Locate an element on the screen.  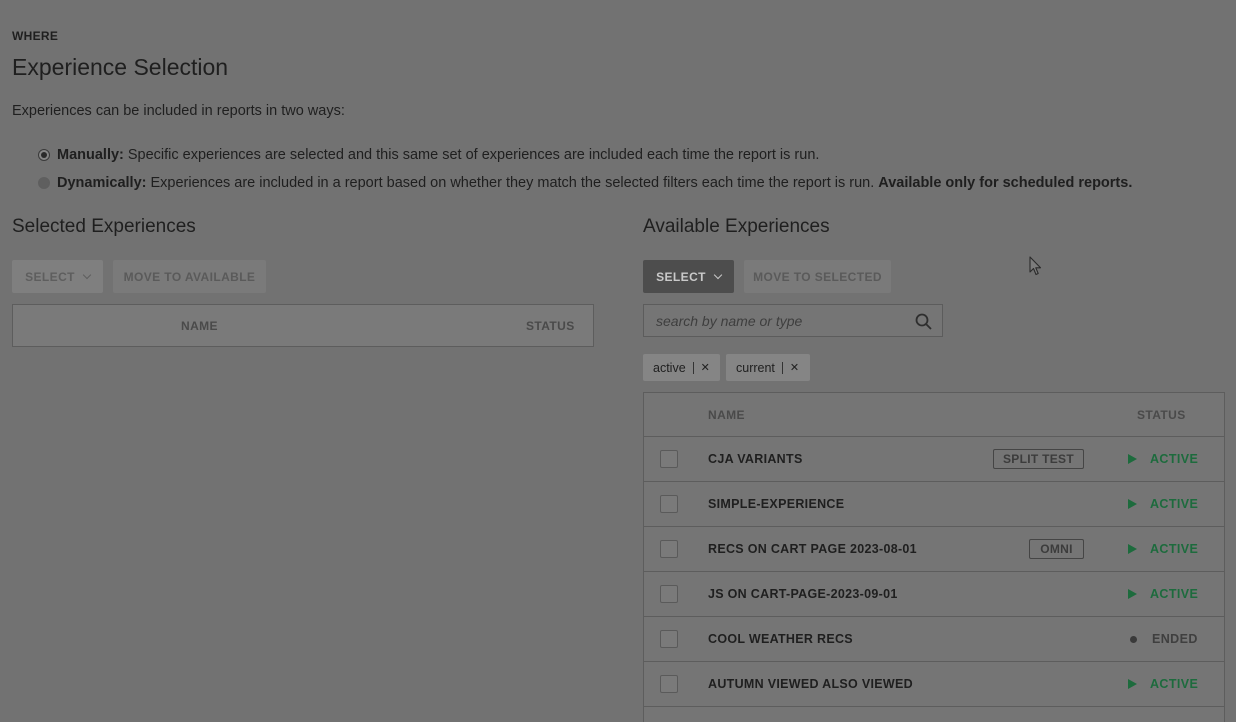
option-manually-label: Manually: is located at coordinates (90, 155).